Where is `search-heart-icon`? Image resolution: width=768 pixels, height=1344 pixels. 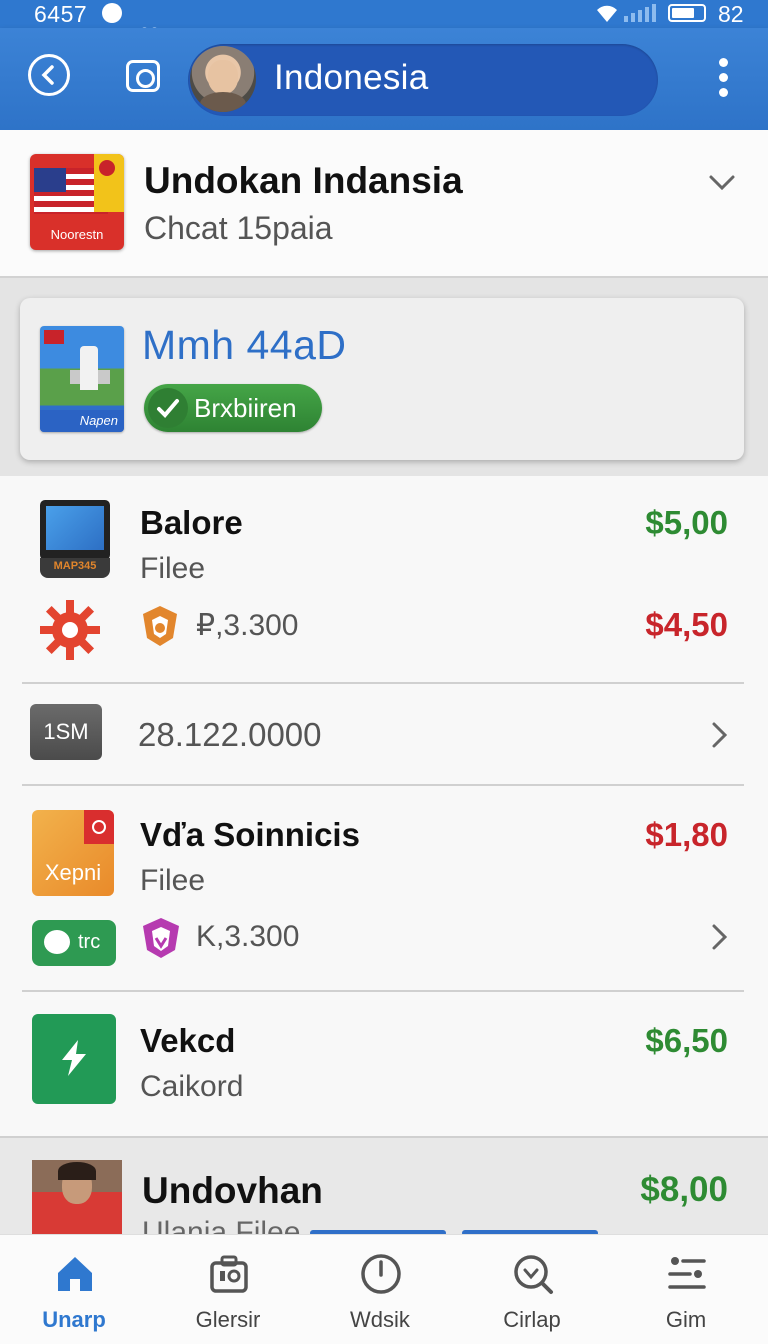 search-heart-icon is located at coordinates (533, 1274).